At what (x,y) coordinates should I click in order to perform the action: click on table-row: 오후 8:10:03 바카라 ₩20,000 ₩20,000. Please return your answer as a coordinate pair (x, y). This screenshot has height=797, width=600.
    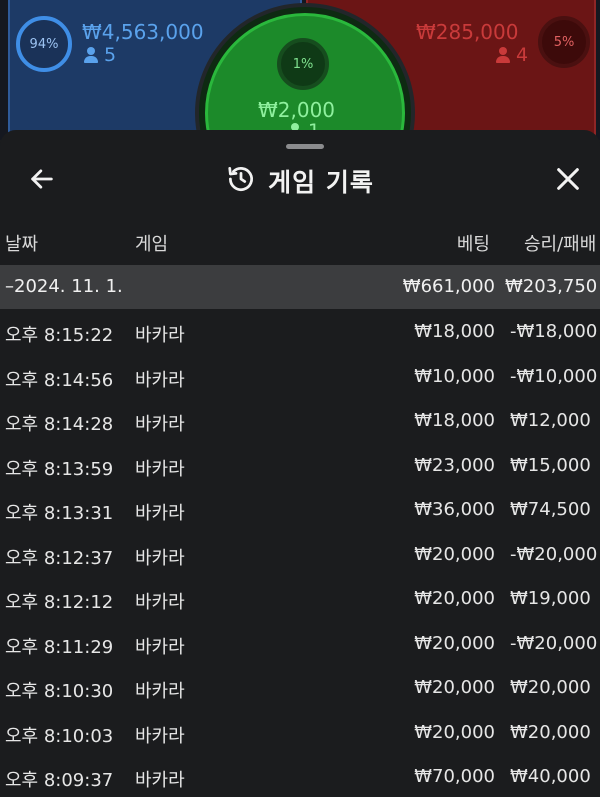
    Looking at the image, I should click on (300, 732).